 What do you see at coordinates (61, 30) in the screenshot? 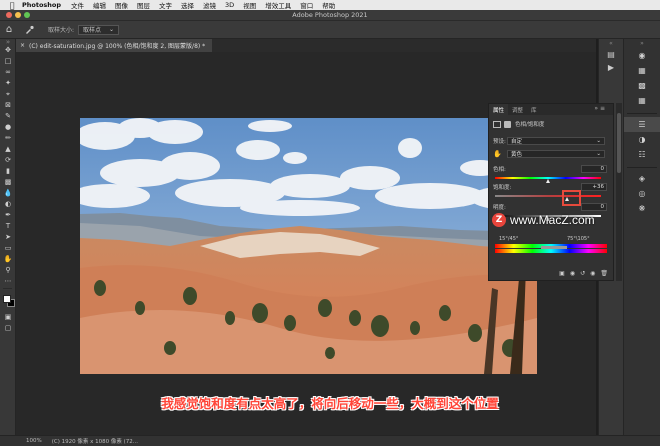
I see `sample-size-label: 取样大小:` at bounding box center [61, 30].